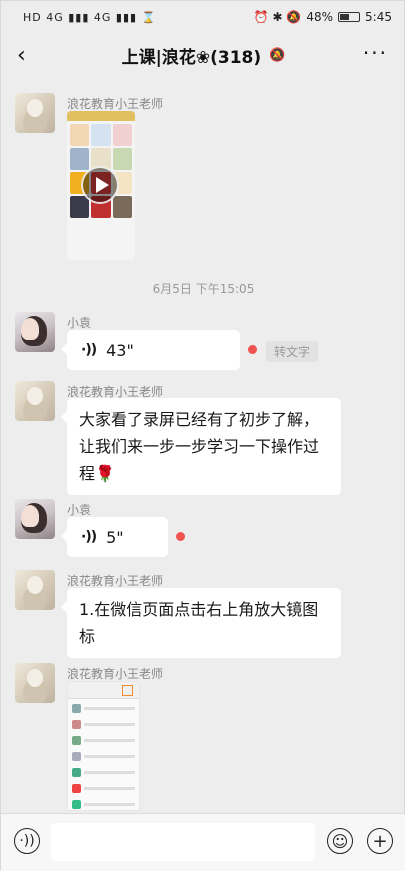 Image resolution: width=405 pixels, height=871 pixels. What do you see at coordinates (201, 623) in the screenshot?
I see `text-message: 1.在微信页面点击右上角放大镜图标` at bounding box center [201, 623].